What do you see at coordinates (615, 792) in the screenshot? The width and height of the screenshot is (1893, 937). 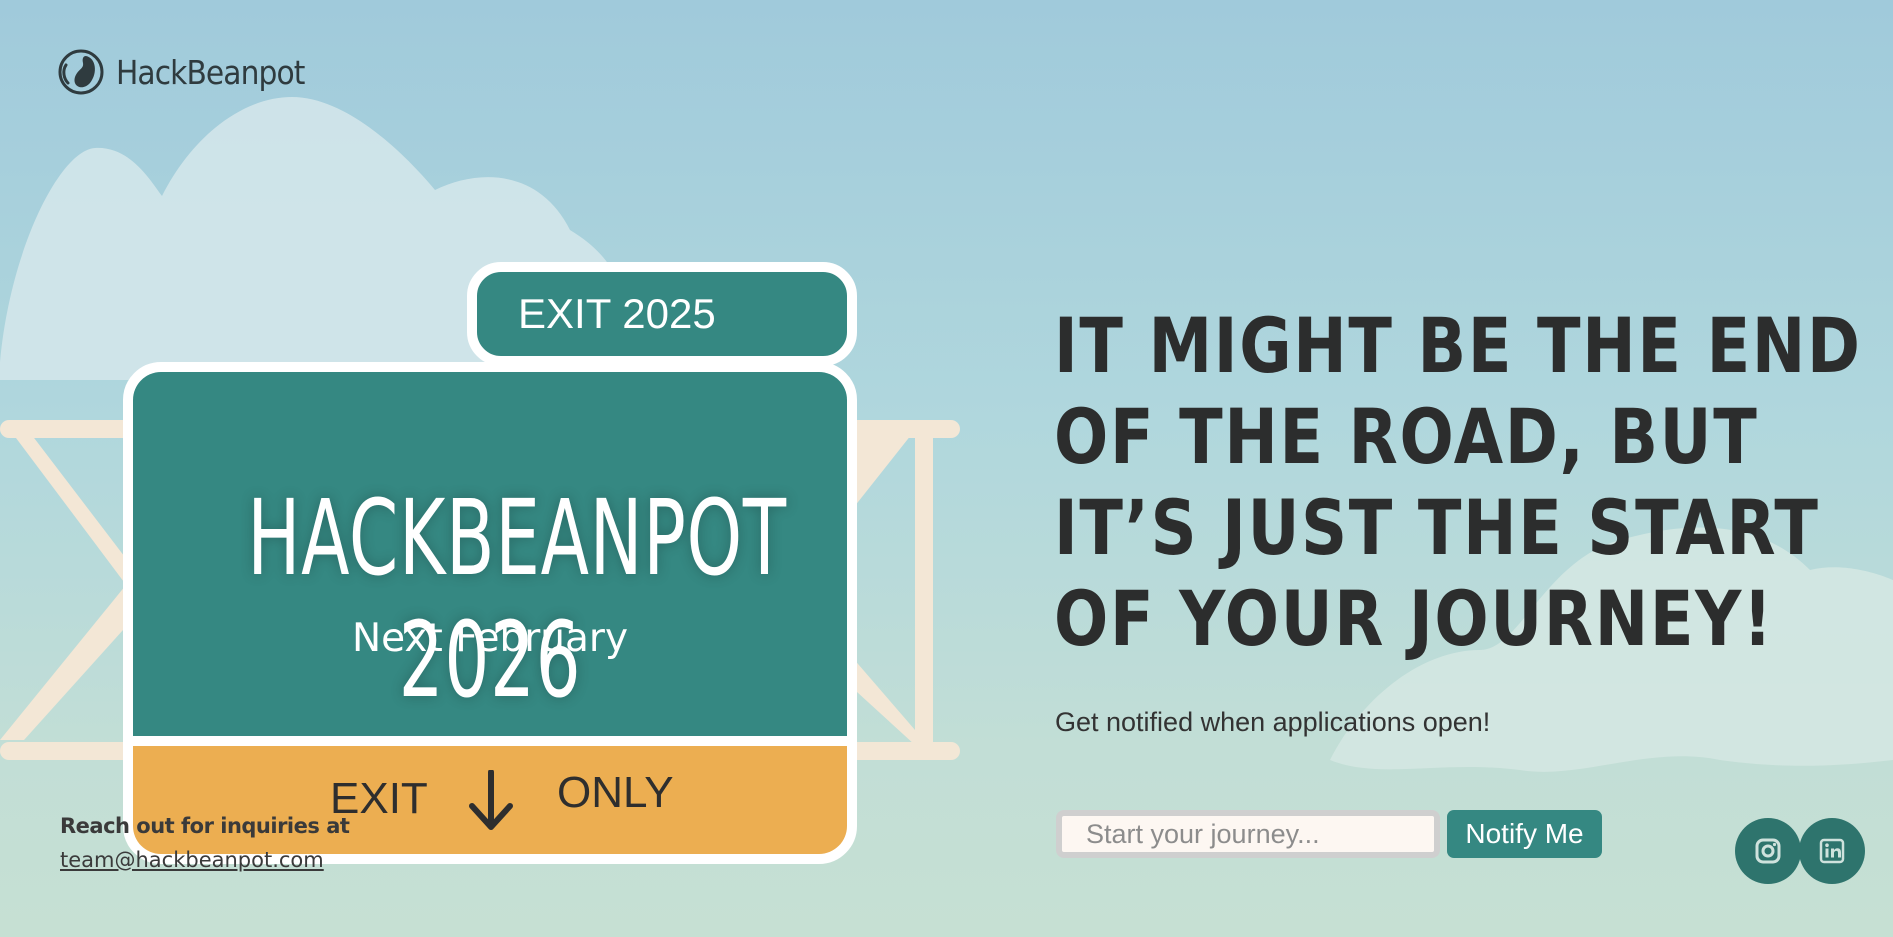 I see `only-label: ONLY` at bounding box center [615, 792].